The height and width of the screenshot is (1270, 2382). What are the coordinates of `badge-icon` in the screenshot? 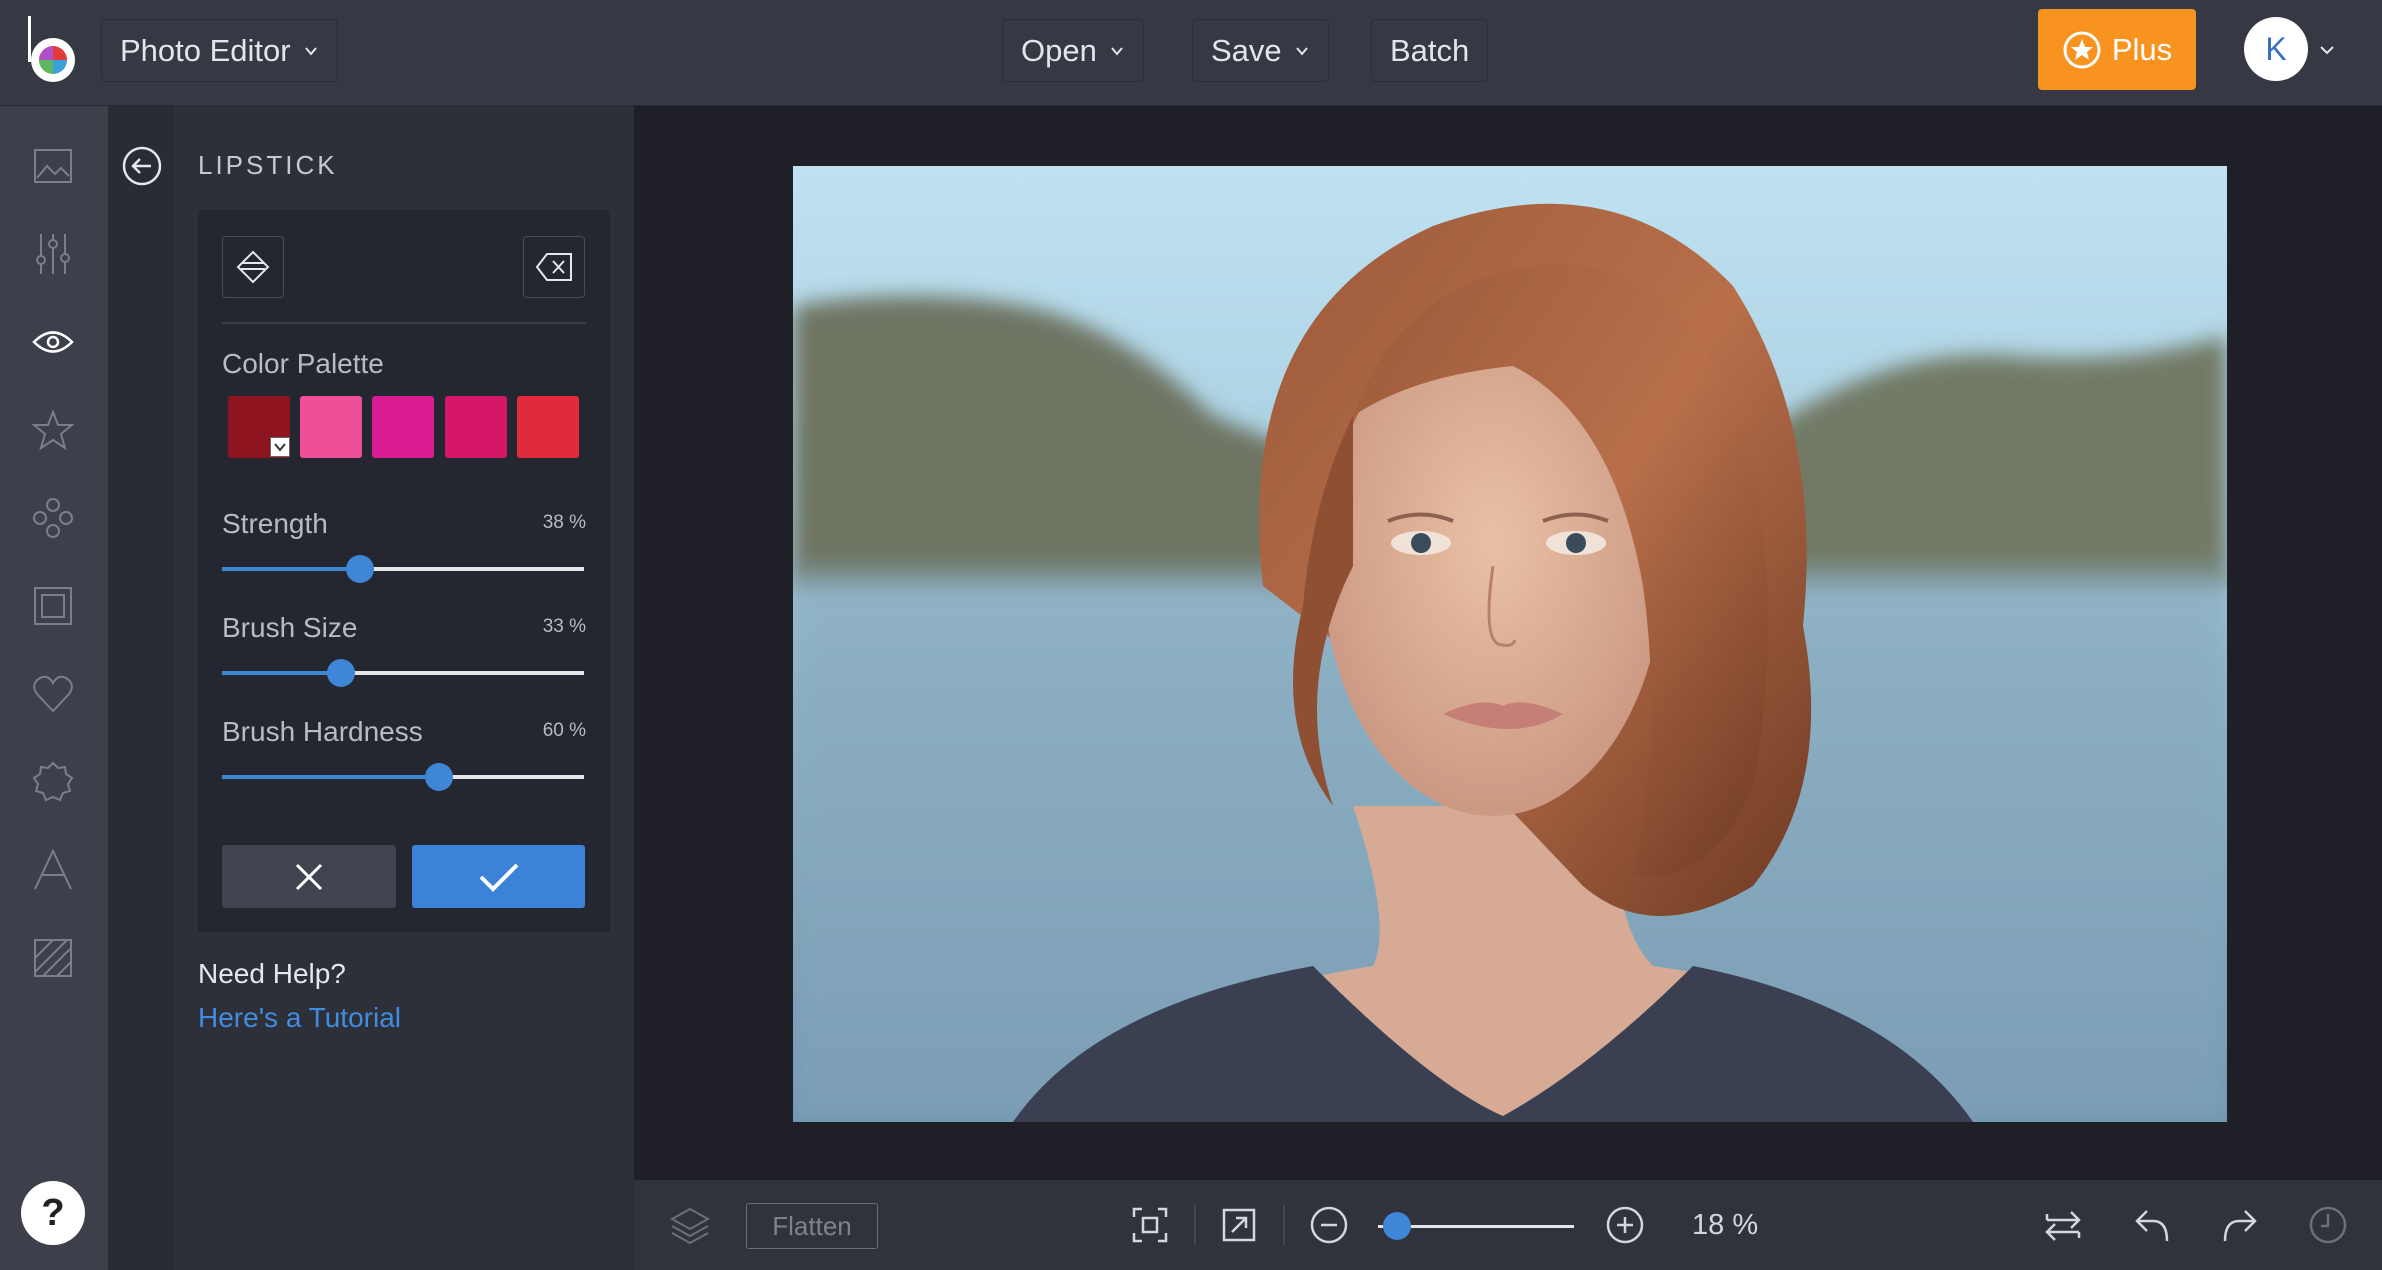 It's located at (53, 782).